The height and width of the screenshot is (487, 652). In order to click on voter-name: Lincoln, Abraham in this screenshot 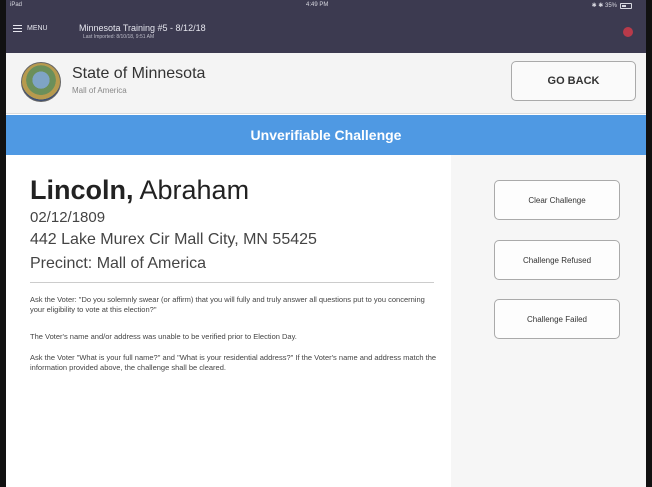, I will do `click(139, 190)`.